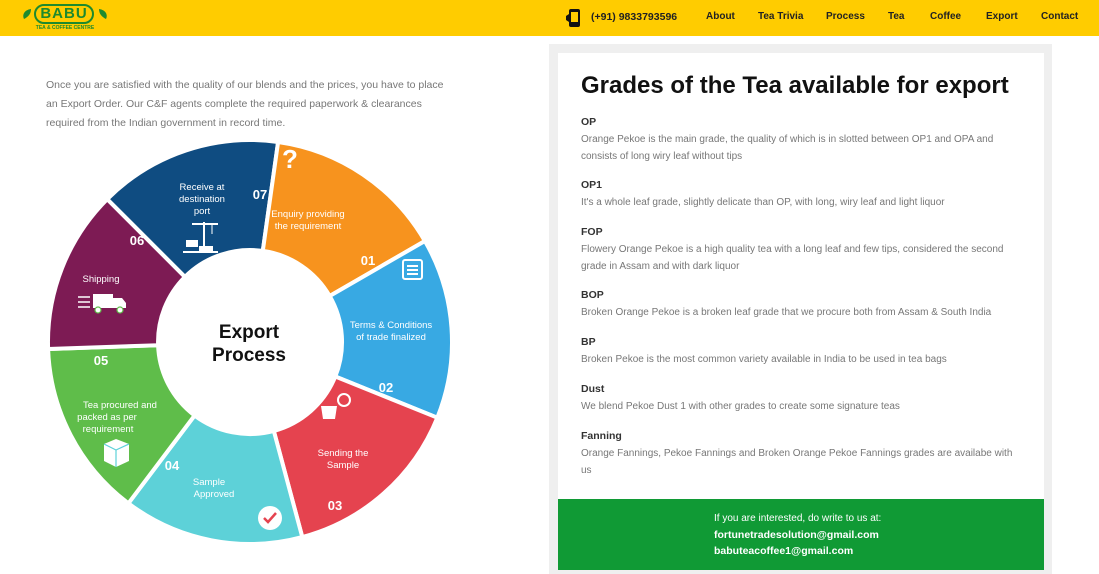  Describe the element at coordinates (343, 465) in the screenshot. I see `step-03-label-line2: Sample` at that location.